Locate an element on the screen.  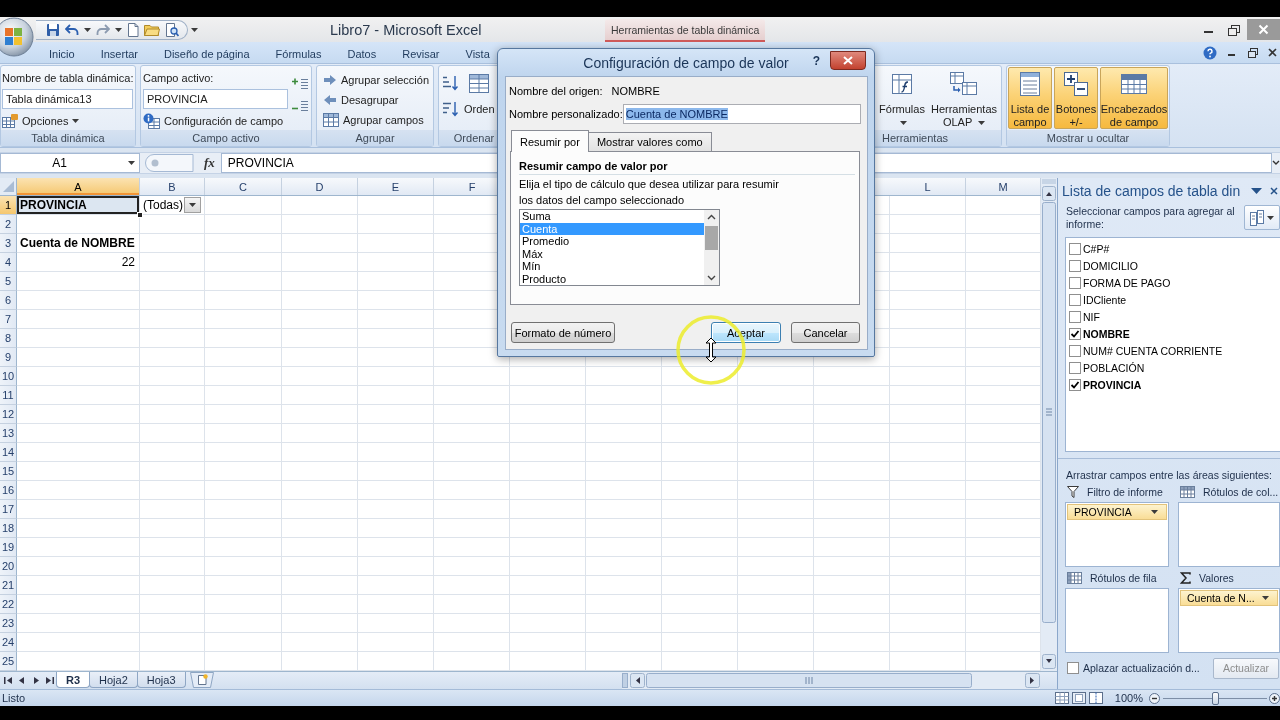
options-button: Opciones is located at coordinates (41, 120).